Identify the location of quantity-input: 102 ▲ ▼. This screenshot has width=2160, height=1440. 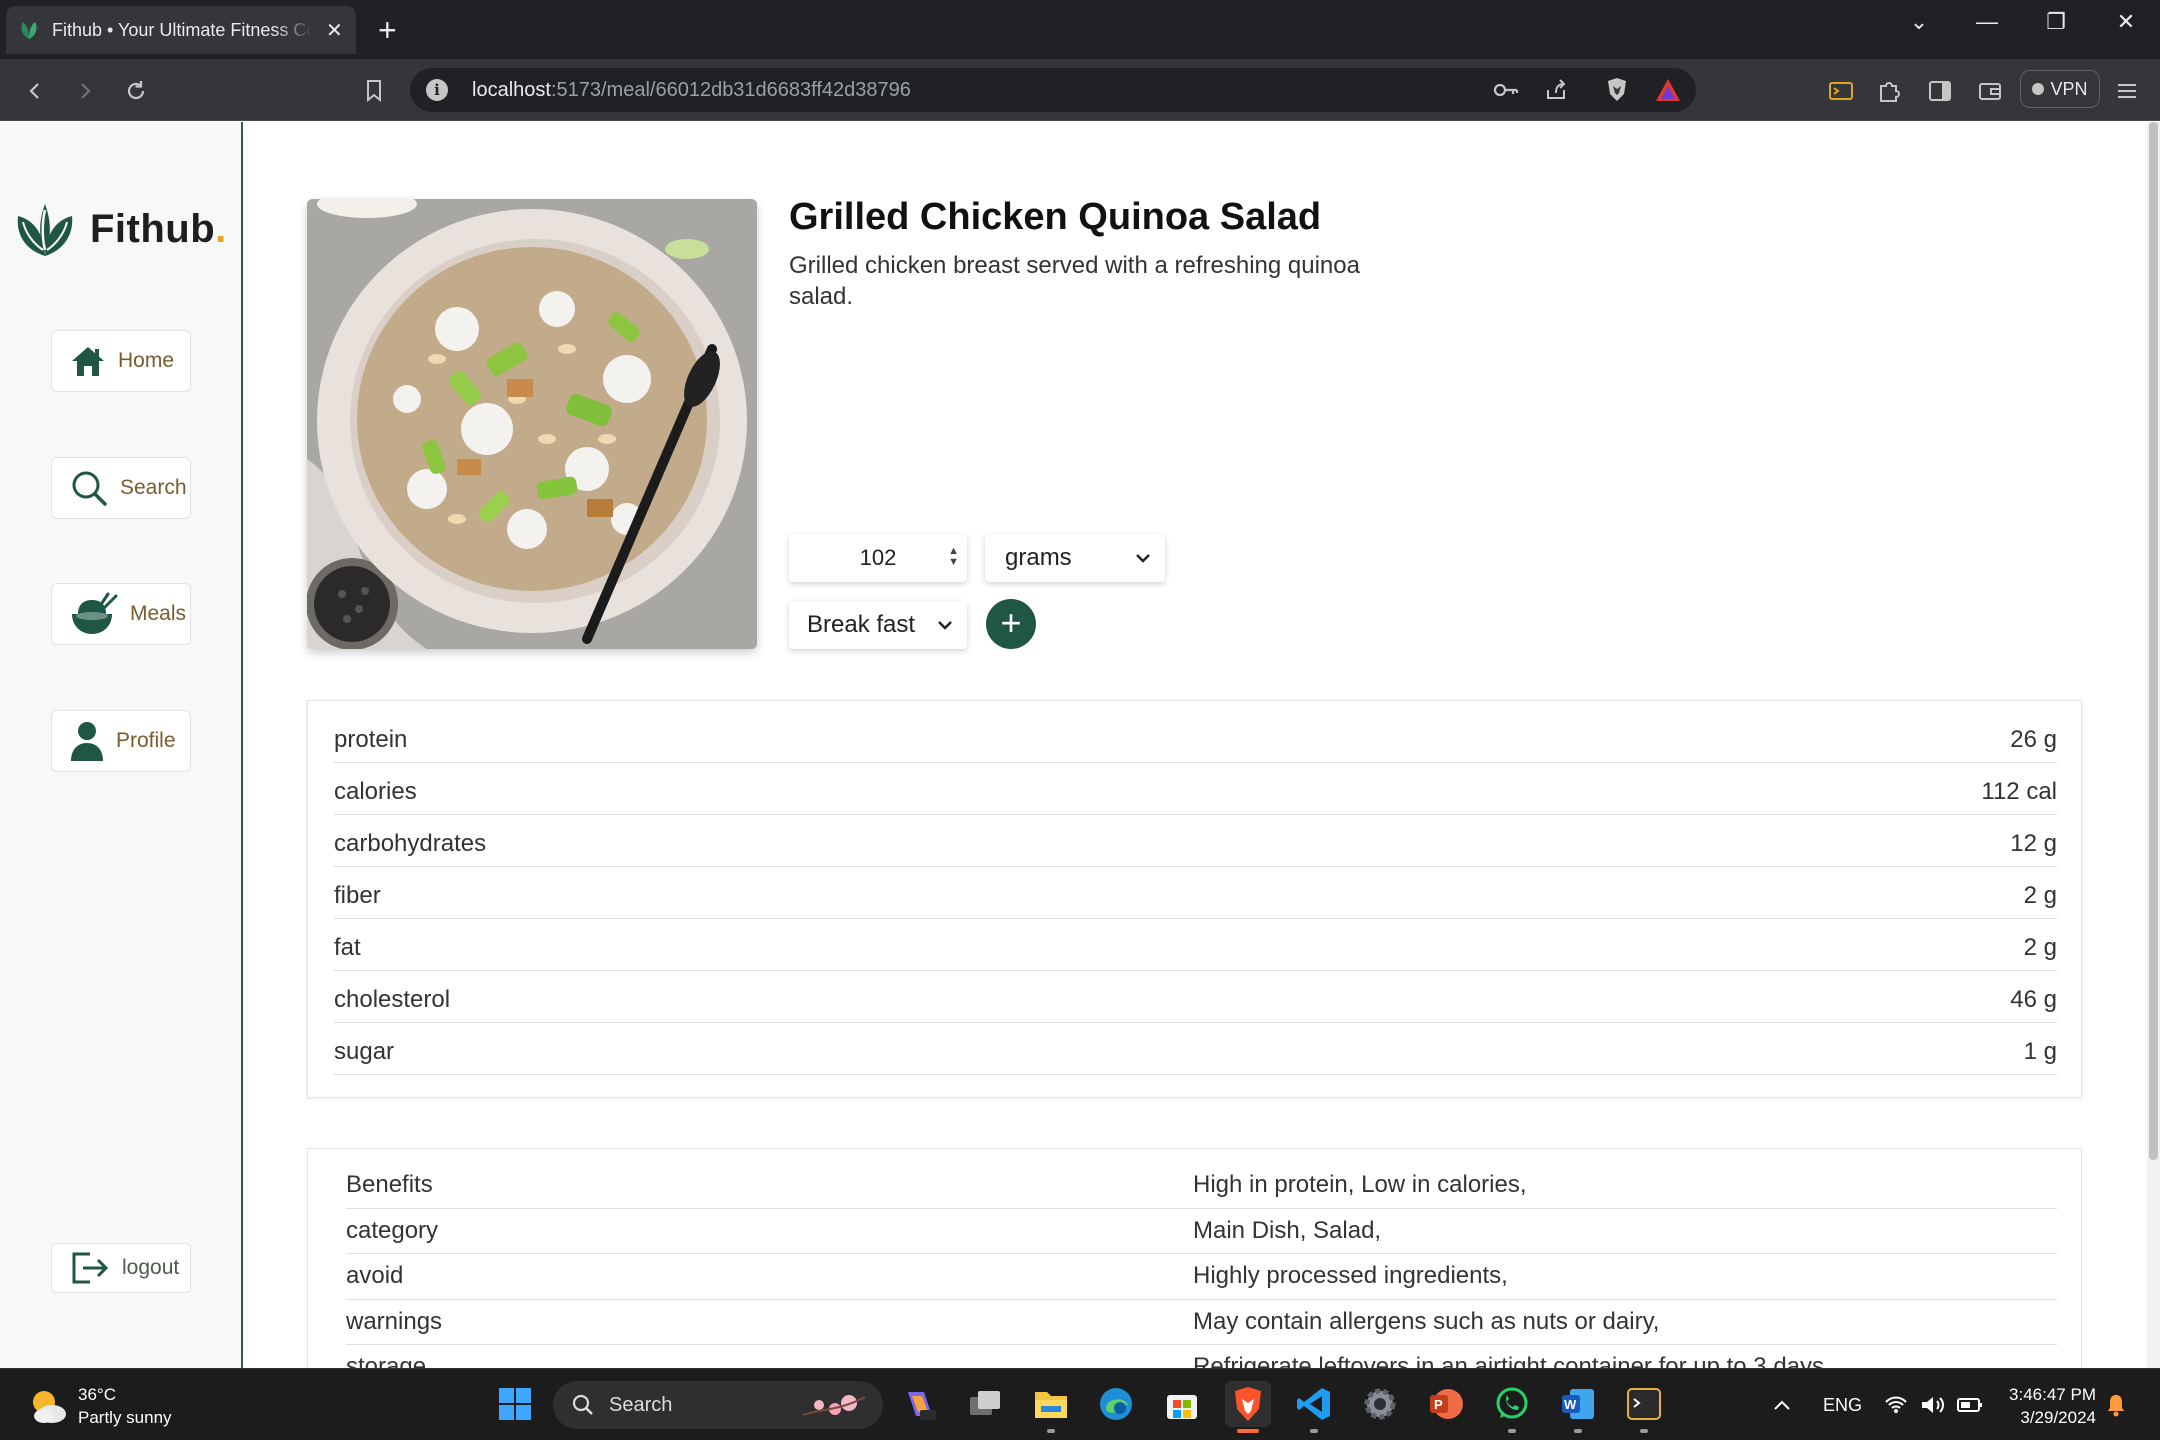
(878, 558).